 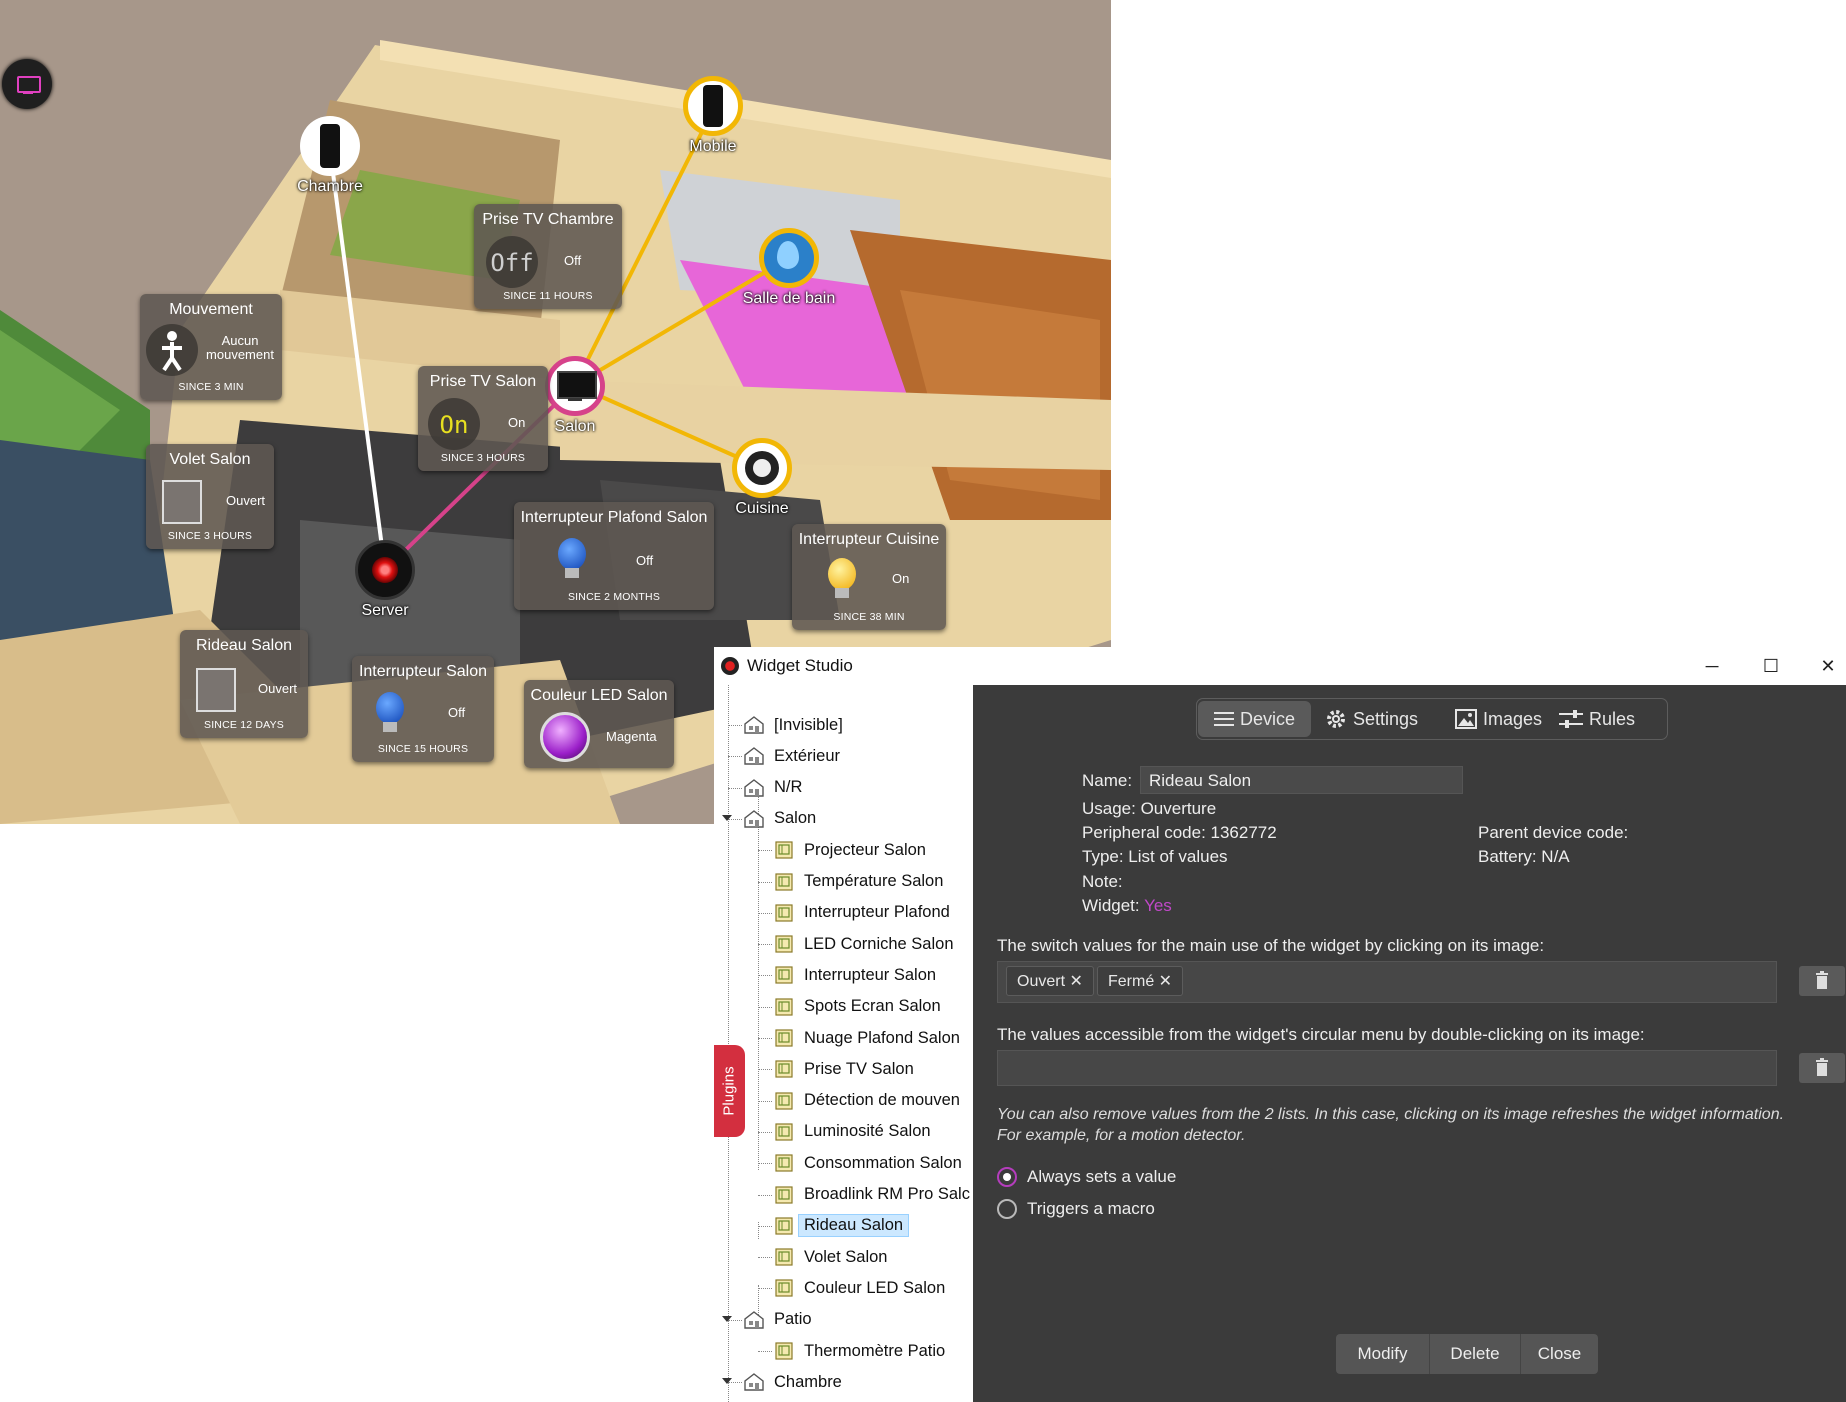 What do you see at coordinates (789, 258) in the screenshot?
I see `water-drop-icon` at bounding box center [789, 258].